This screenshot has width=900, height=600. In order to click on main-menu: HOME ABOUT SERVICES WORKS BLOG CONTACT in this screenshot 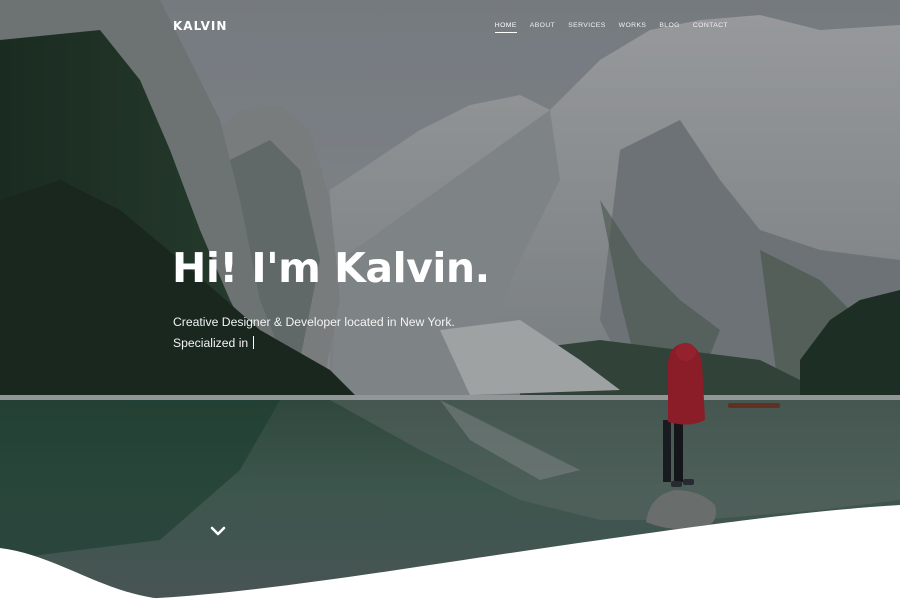, I will do `click(611, 27)`.